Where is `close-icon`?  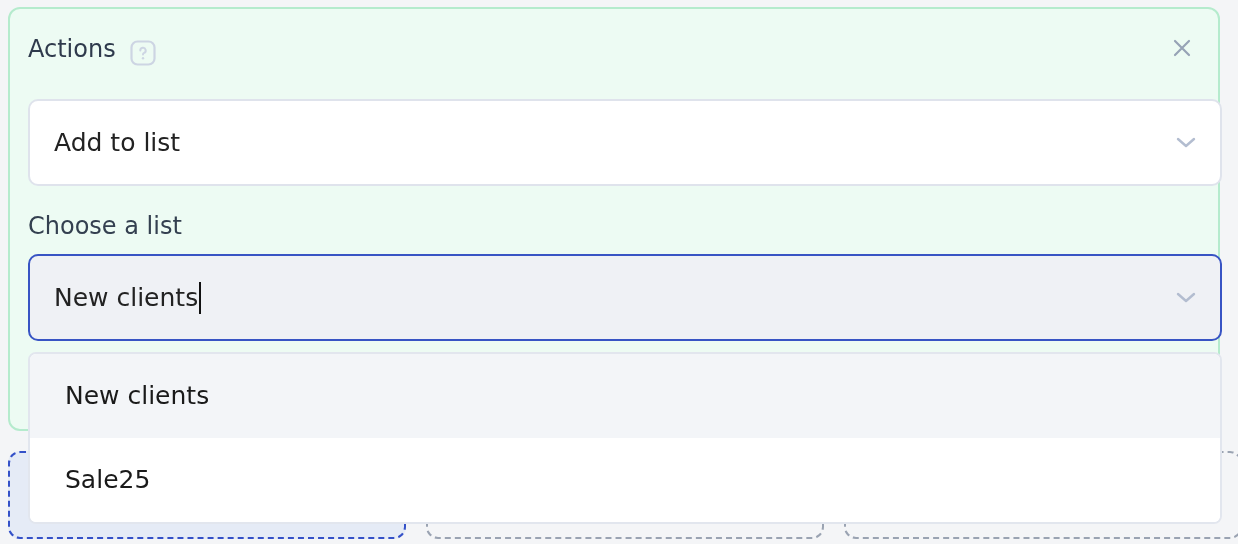
close-icon is located at coordinates (1182, 48).